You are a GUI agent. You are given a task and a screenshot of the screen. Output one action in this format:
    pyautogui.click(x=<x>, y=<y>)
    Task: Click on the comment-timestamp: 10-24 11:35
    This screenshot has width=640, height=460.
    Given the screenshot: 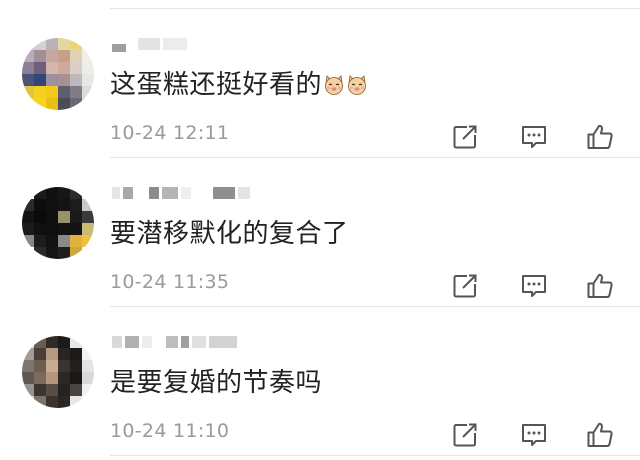 What is the action you would take?
    pyautogui.click(x=170, y=282)
    